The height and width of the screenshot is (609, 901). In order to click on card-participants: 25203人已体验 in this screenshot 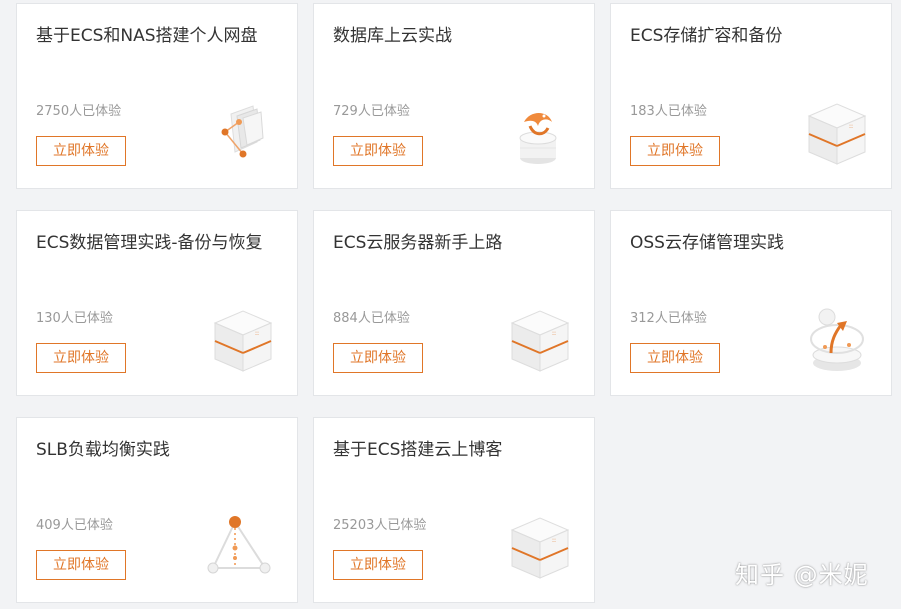, I will do `click(380, 525)`.